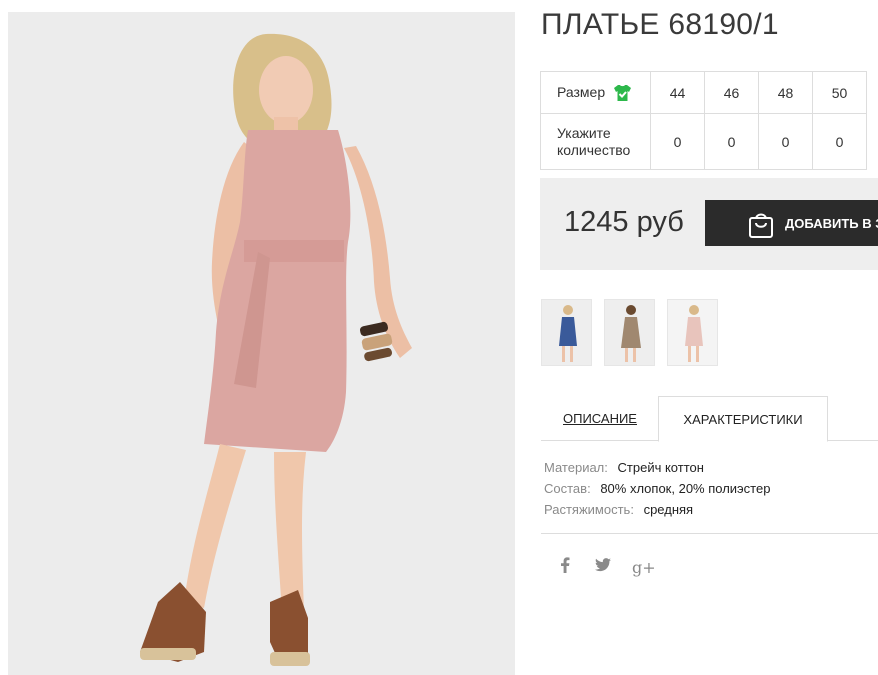 This screenshot has width=878, height=675. What do you see at coordinates (743, 419) in the screenshot?
I see `tab-characteristics: ХАРАКТЕРИСТИКИ` at bounding box center [743, 419].